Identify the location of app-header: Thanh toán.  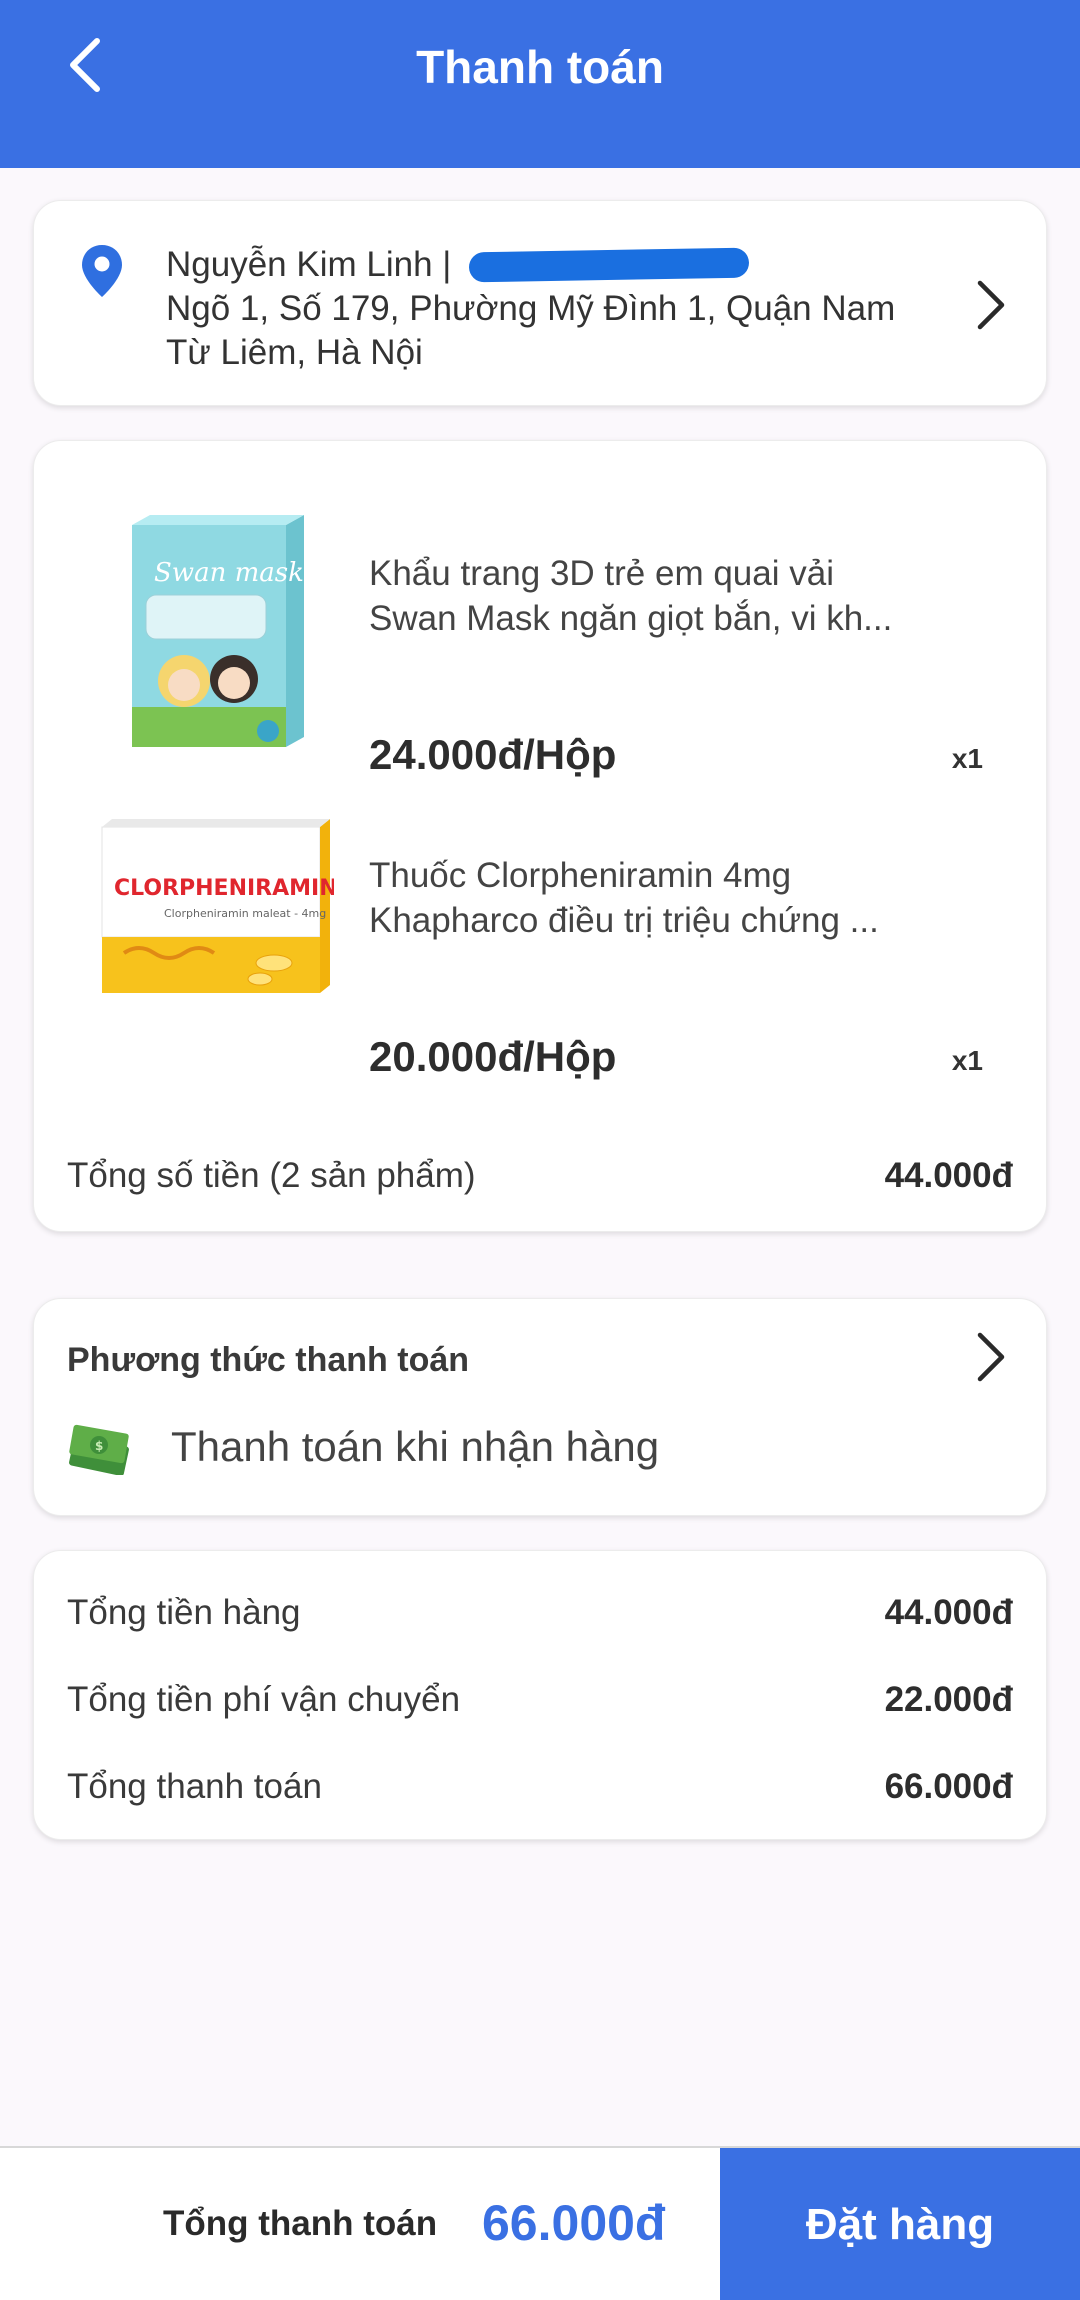
(540, 84).